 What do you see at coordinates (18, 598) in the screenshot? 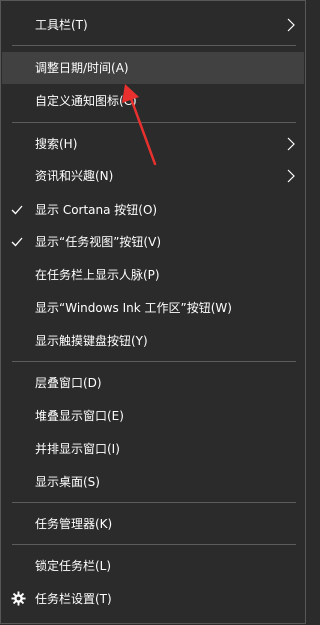
I see `gear-icon` at bounding box center [18, 598].